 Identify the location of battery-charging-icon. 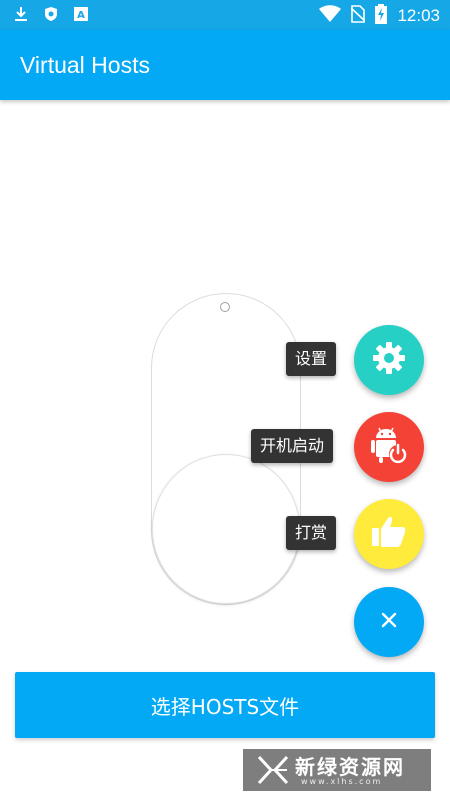
(381, 16).